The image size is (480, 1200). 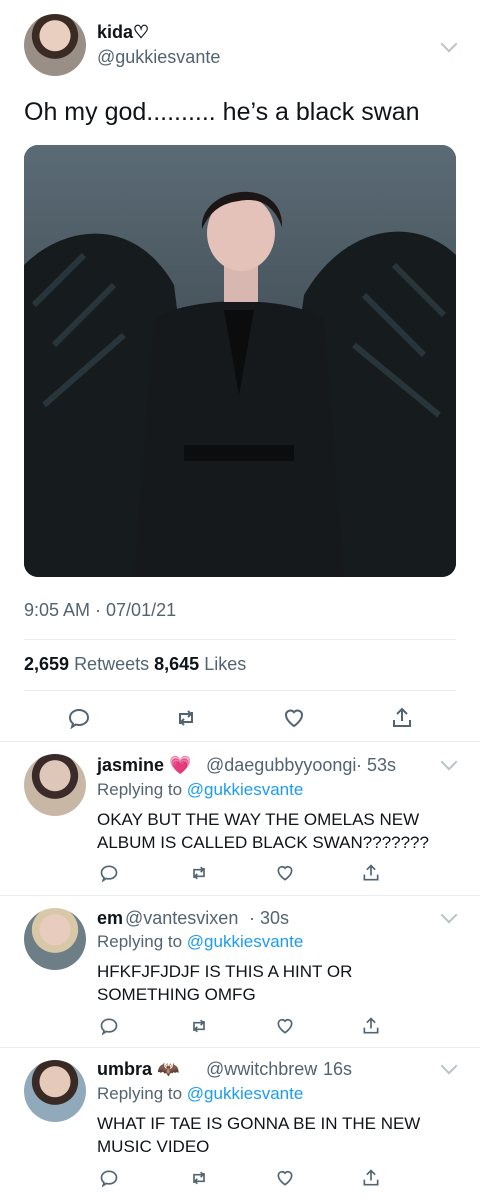 I want to click on likes-label: Likes, so click(x=225, y=664).